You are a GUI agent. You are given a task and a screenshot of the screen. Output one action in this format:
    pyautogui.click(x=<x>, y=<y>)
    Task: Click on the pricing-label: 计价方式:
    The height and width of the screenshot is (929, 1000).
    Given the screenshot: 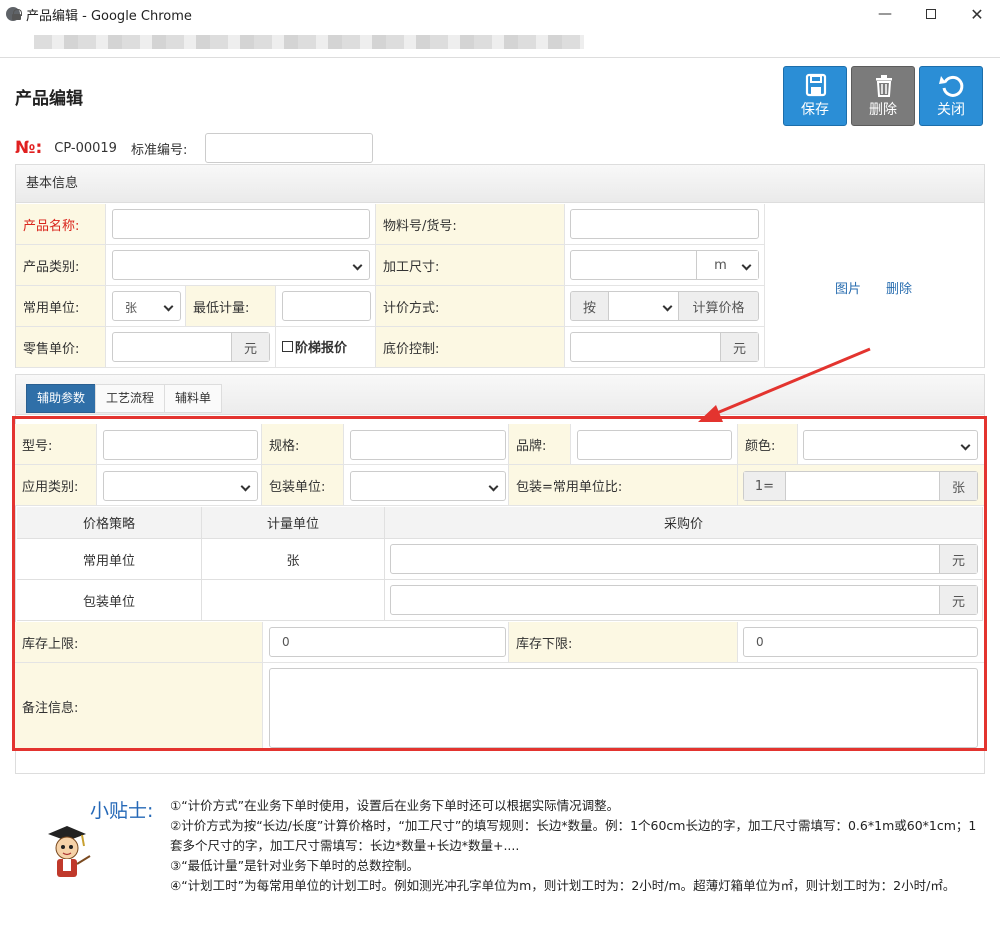 What is the action you would take?
    pyautogui.click(x=470, y=306)
    